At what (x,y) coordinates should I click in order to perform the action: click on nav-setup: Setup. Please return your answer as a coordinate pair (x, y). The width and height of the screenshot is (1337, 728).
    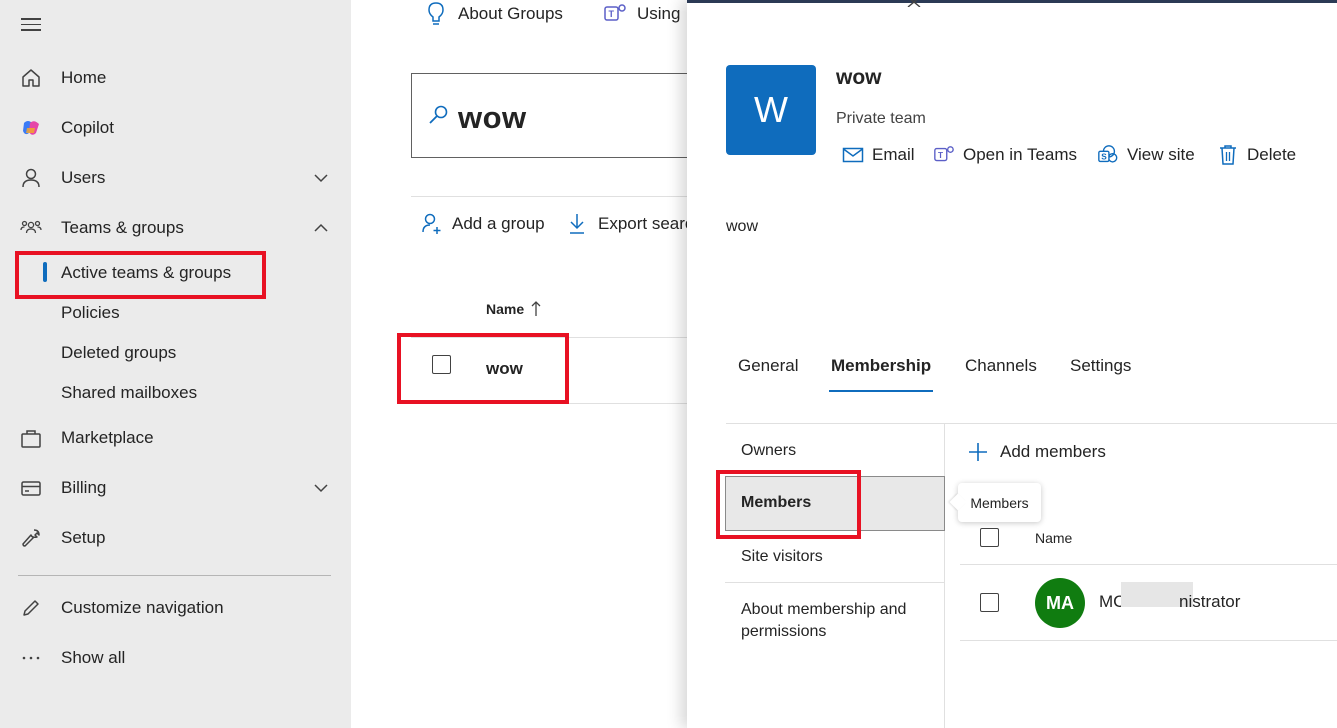
    Looking at the image, I should click on (175, 538).